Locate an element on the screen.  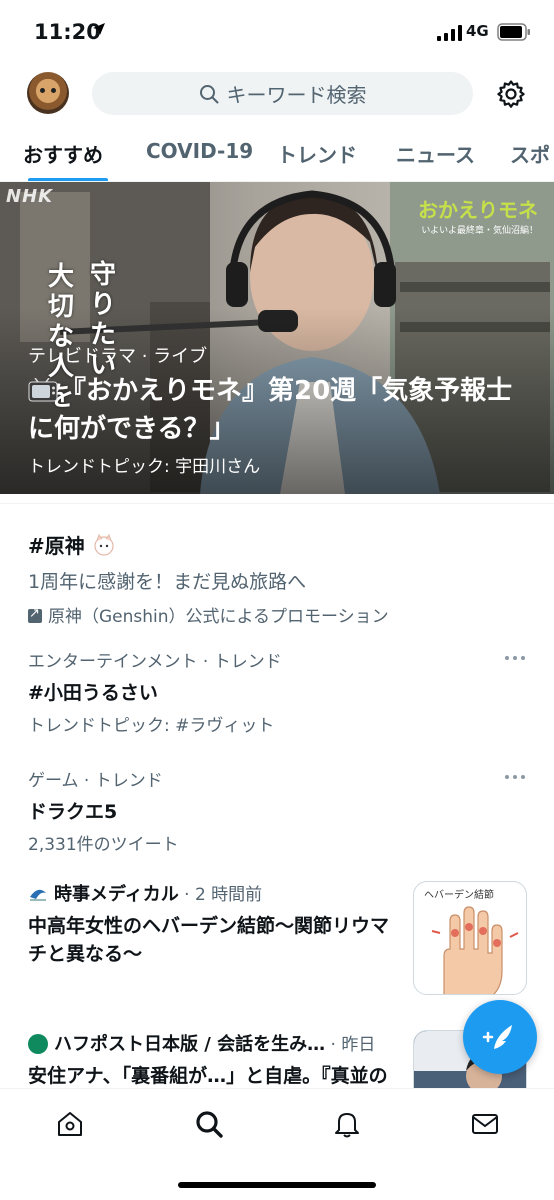
search-icon is located at coordinates (208, 93).